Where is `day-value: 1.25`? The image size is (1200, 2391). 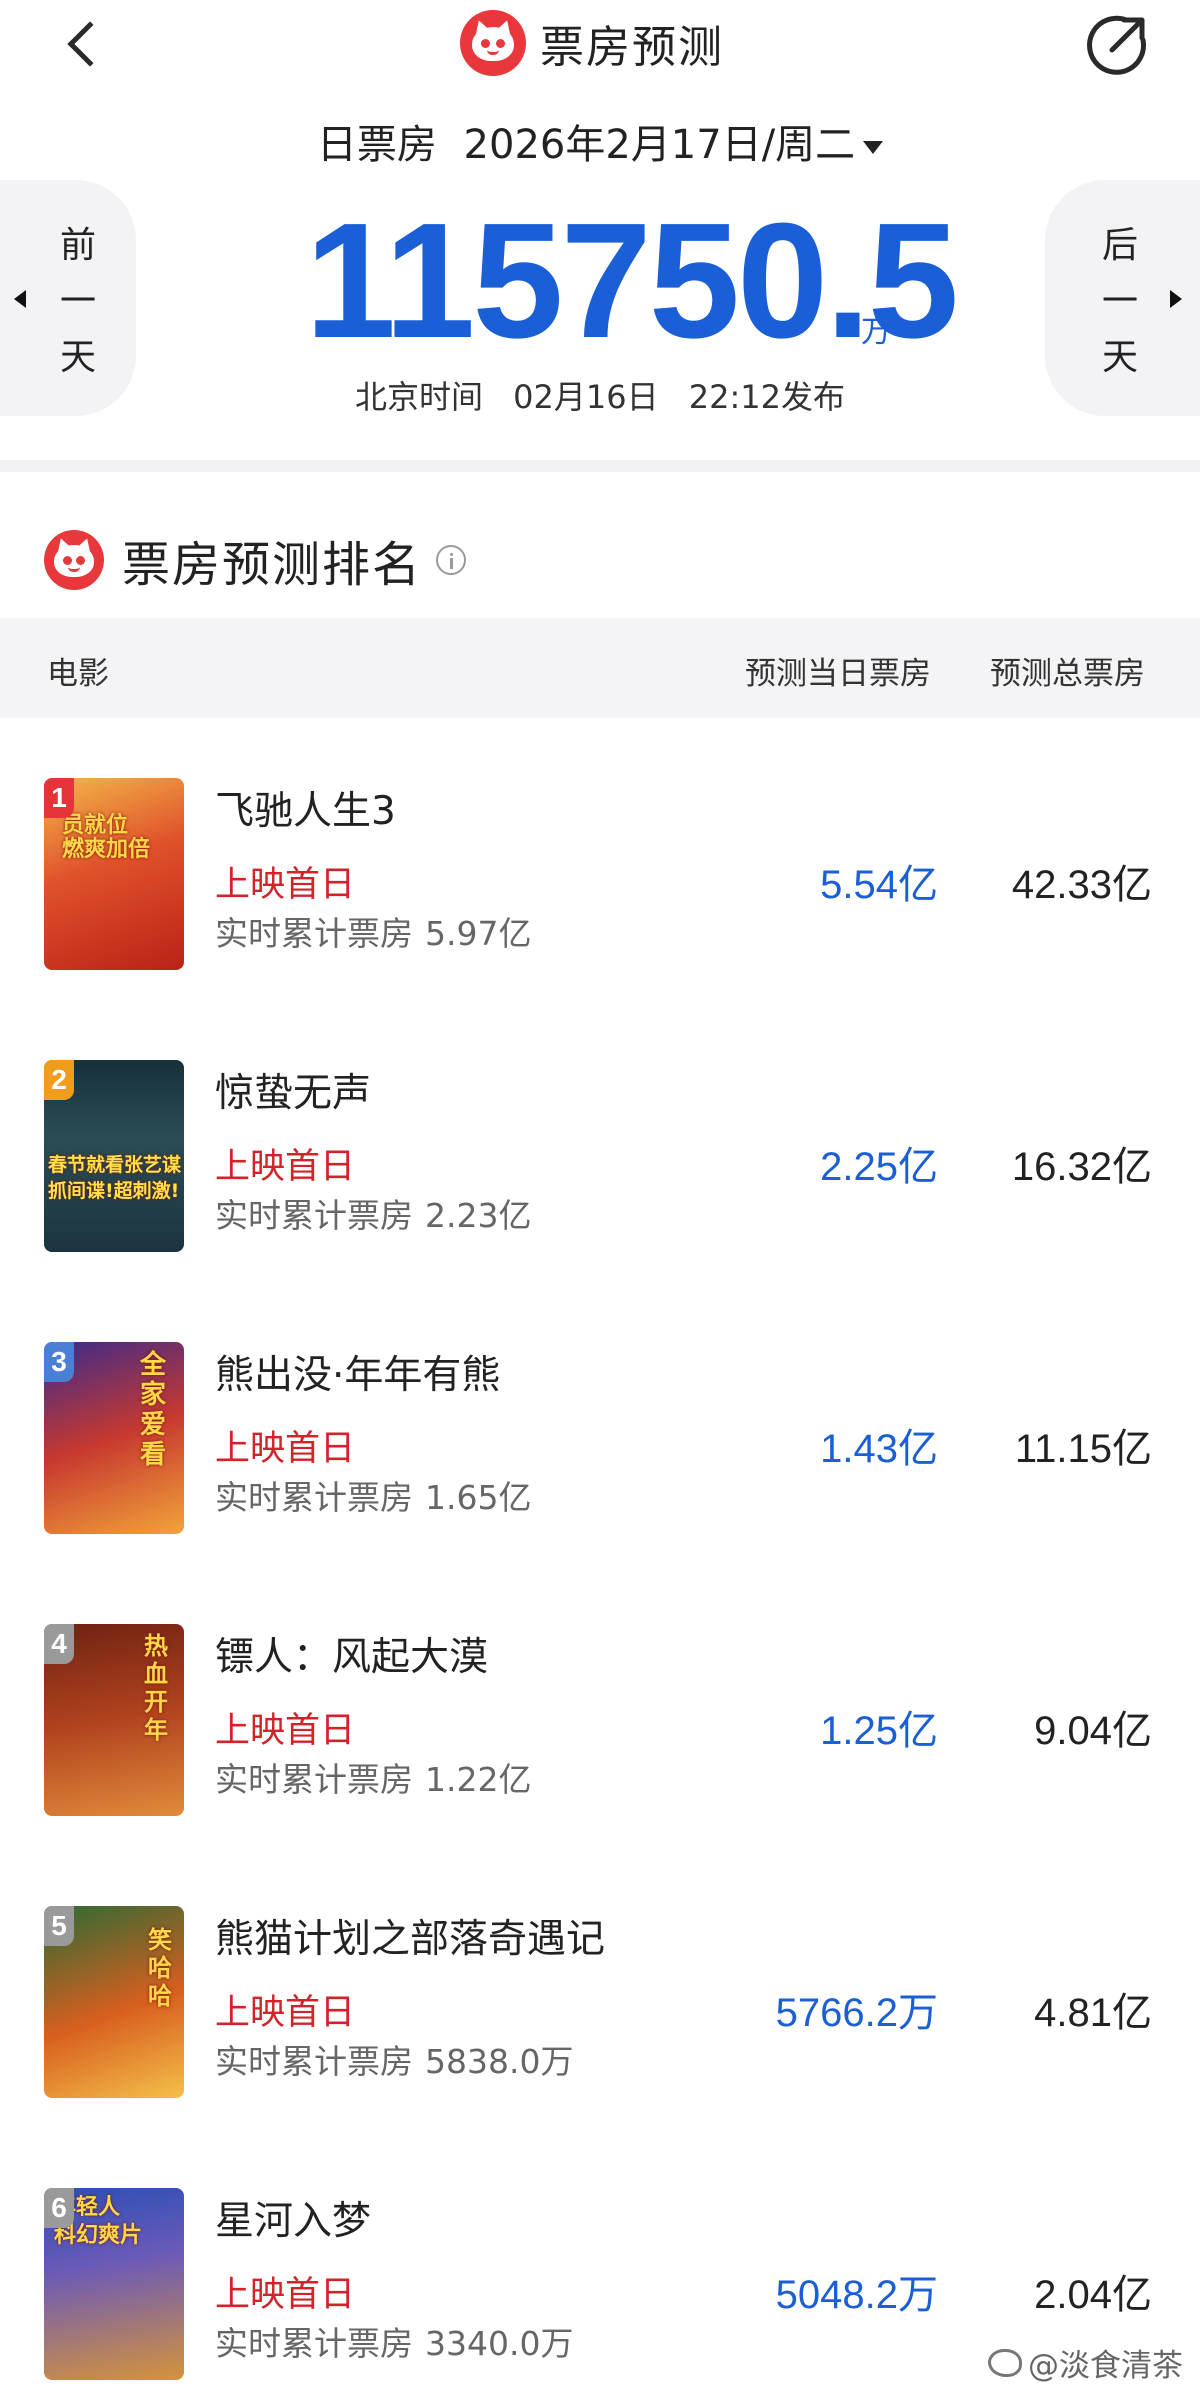 day-value: 1.25 is located at coordinates (859, 1731).